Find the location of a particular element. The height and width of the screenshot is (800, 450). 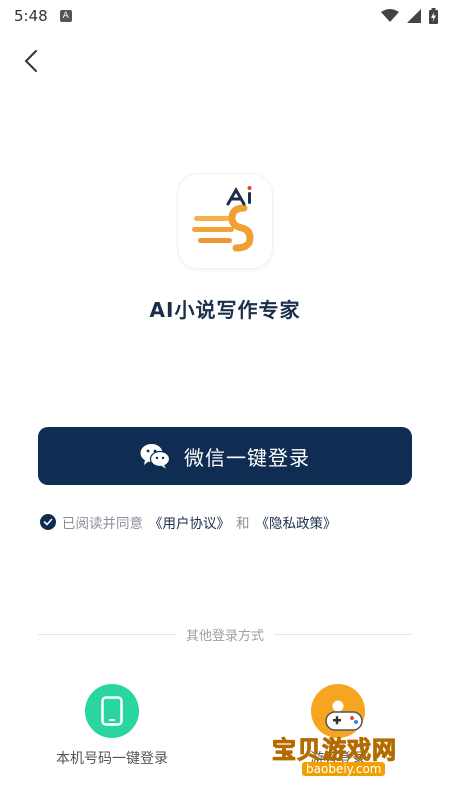

watermark: 宝贝游戏网 baobeiy.com is located at coordinates (347, 750).